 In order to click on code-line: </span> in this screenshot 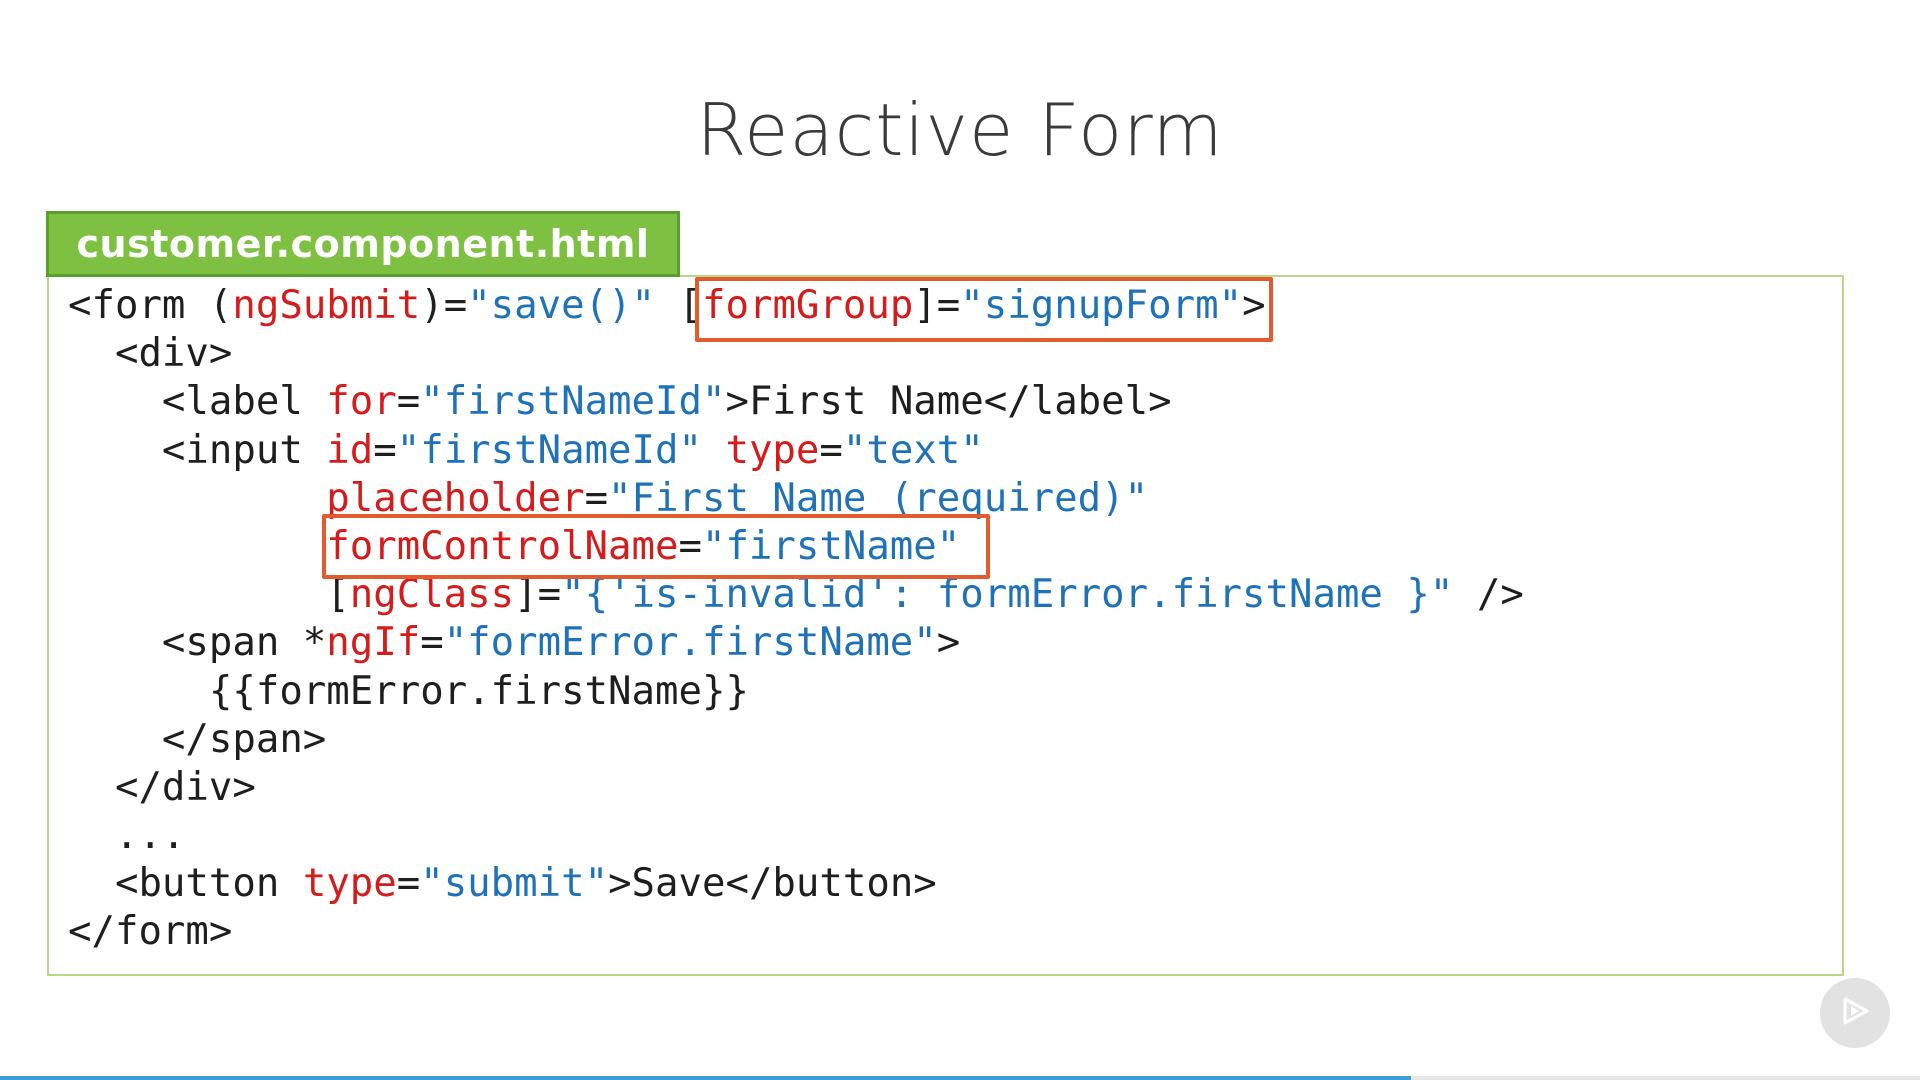, I will do `click(796, 740)`.